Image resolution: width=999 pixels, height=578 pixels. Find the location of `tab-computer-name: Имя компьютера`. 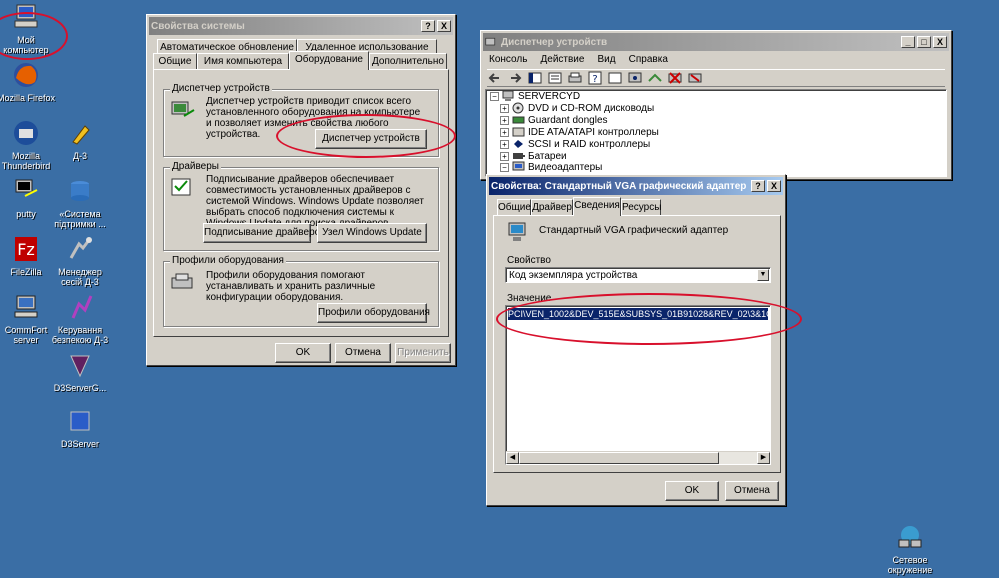

tab-computer-name: Имя компьютера is located at coordinates (243, 61).